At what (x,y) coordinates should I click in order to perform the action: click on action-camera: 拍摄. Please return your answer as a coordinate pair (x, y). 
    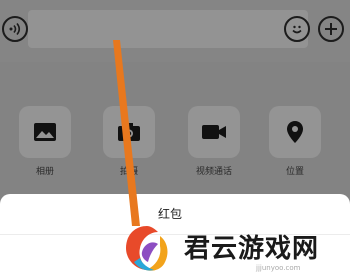
    Looking at the image, I should click on (129, 141).